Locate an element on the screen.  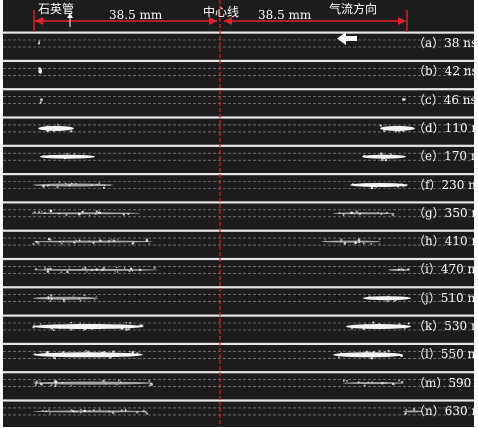
frame-label: （g）350 ns is located at coordinates (445, 212).